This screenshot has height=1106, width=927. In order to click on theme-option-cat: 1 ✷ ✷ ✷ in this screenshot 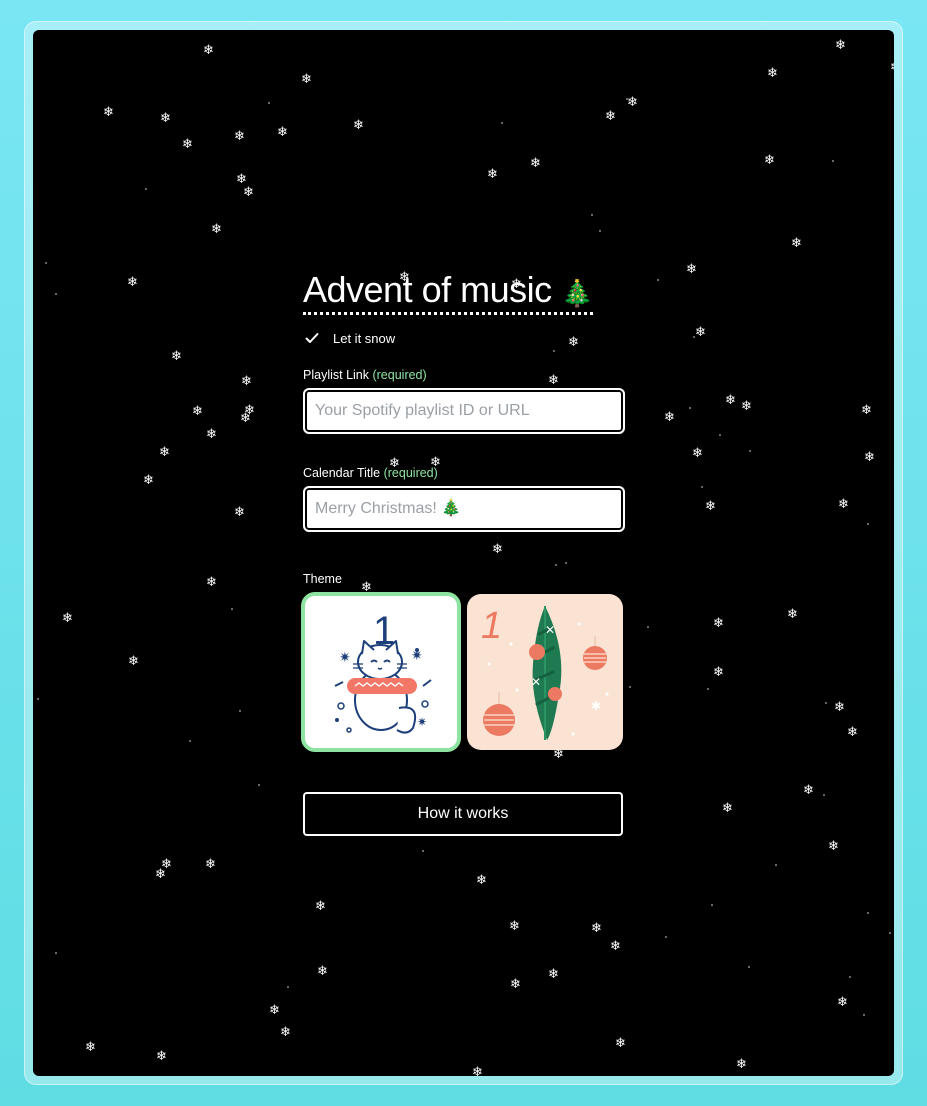, I will do `click(381, 671)`.